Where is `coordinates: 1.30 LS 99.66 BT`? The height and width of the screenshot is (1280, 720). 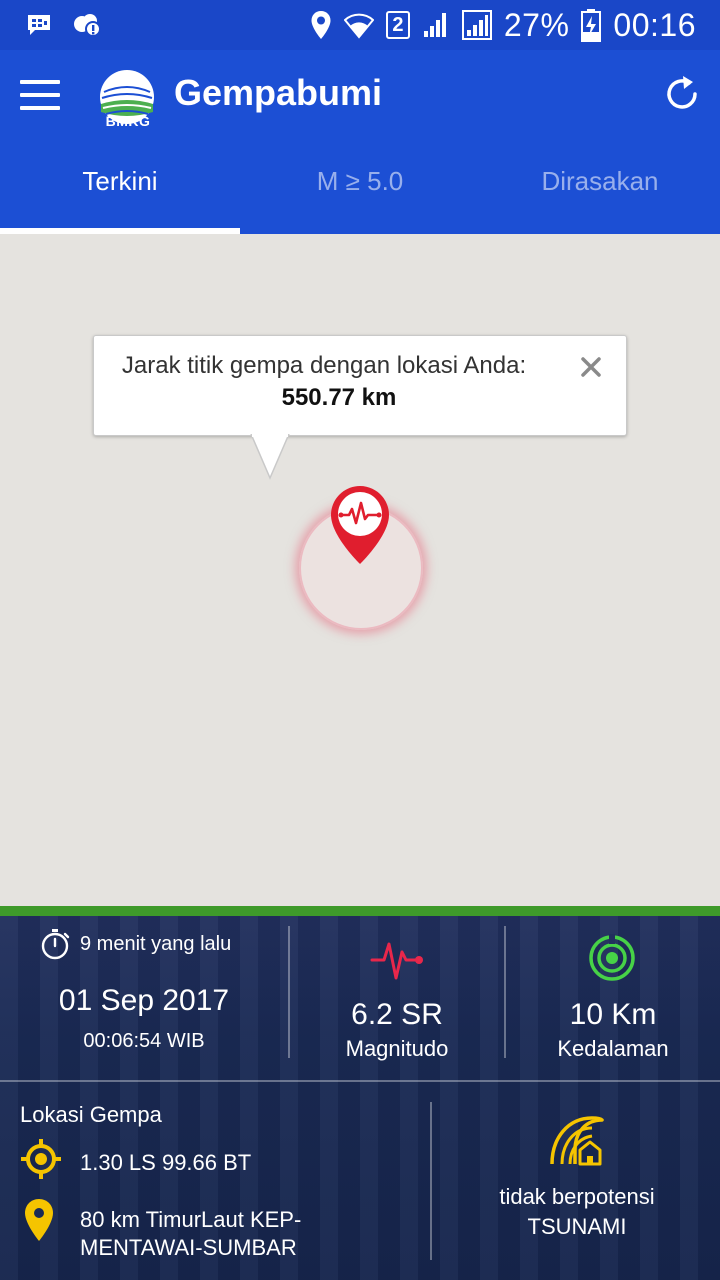
coordinates: 1.30 LS 99.66 BT is located at coordinates (166, 1162).